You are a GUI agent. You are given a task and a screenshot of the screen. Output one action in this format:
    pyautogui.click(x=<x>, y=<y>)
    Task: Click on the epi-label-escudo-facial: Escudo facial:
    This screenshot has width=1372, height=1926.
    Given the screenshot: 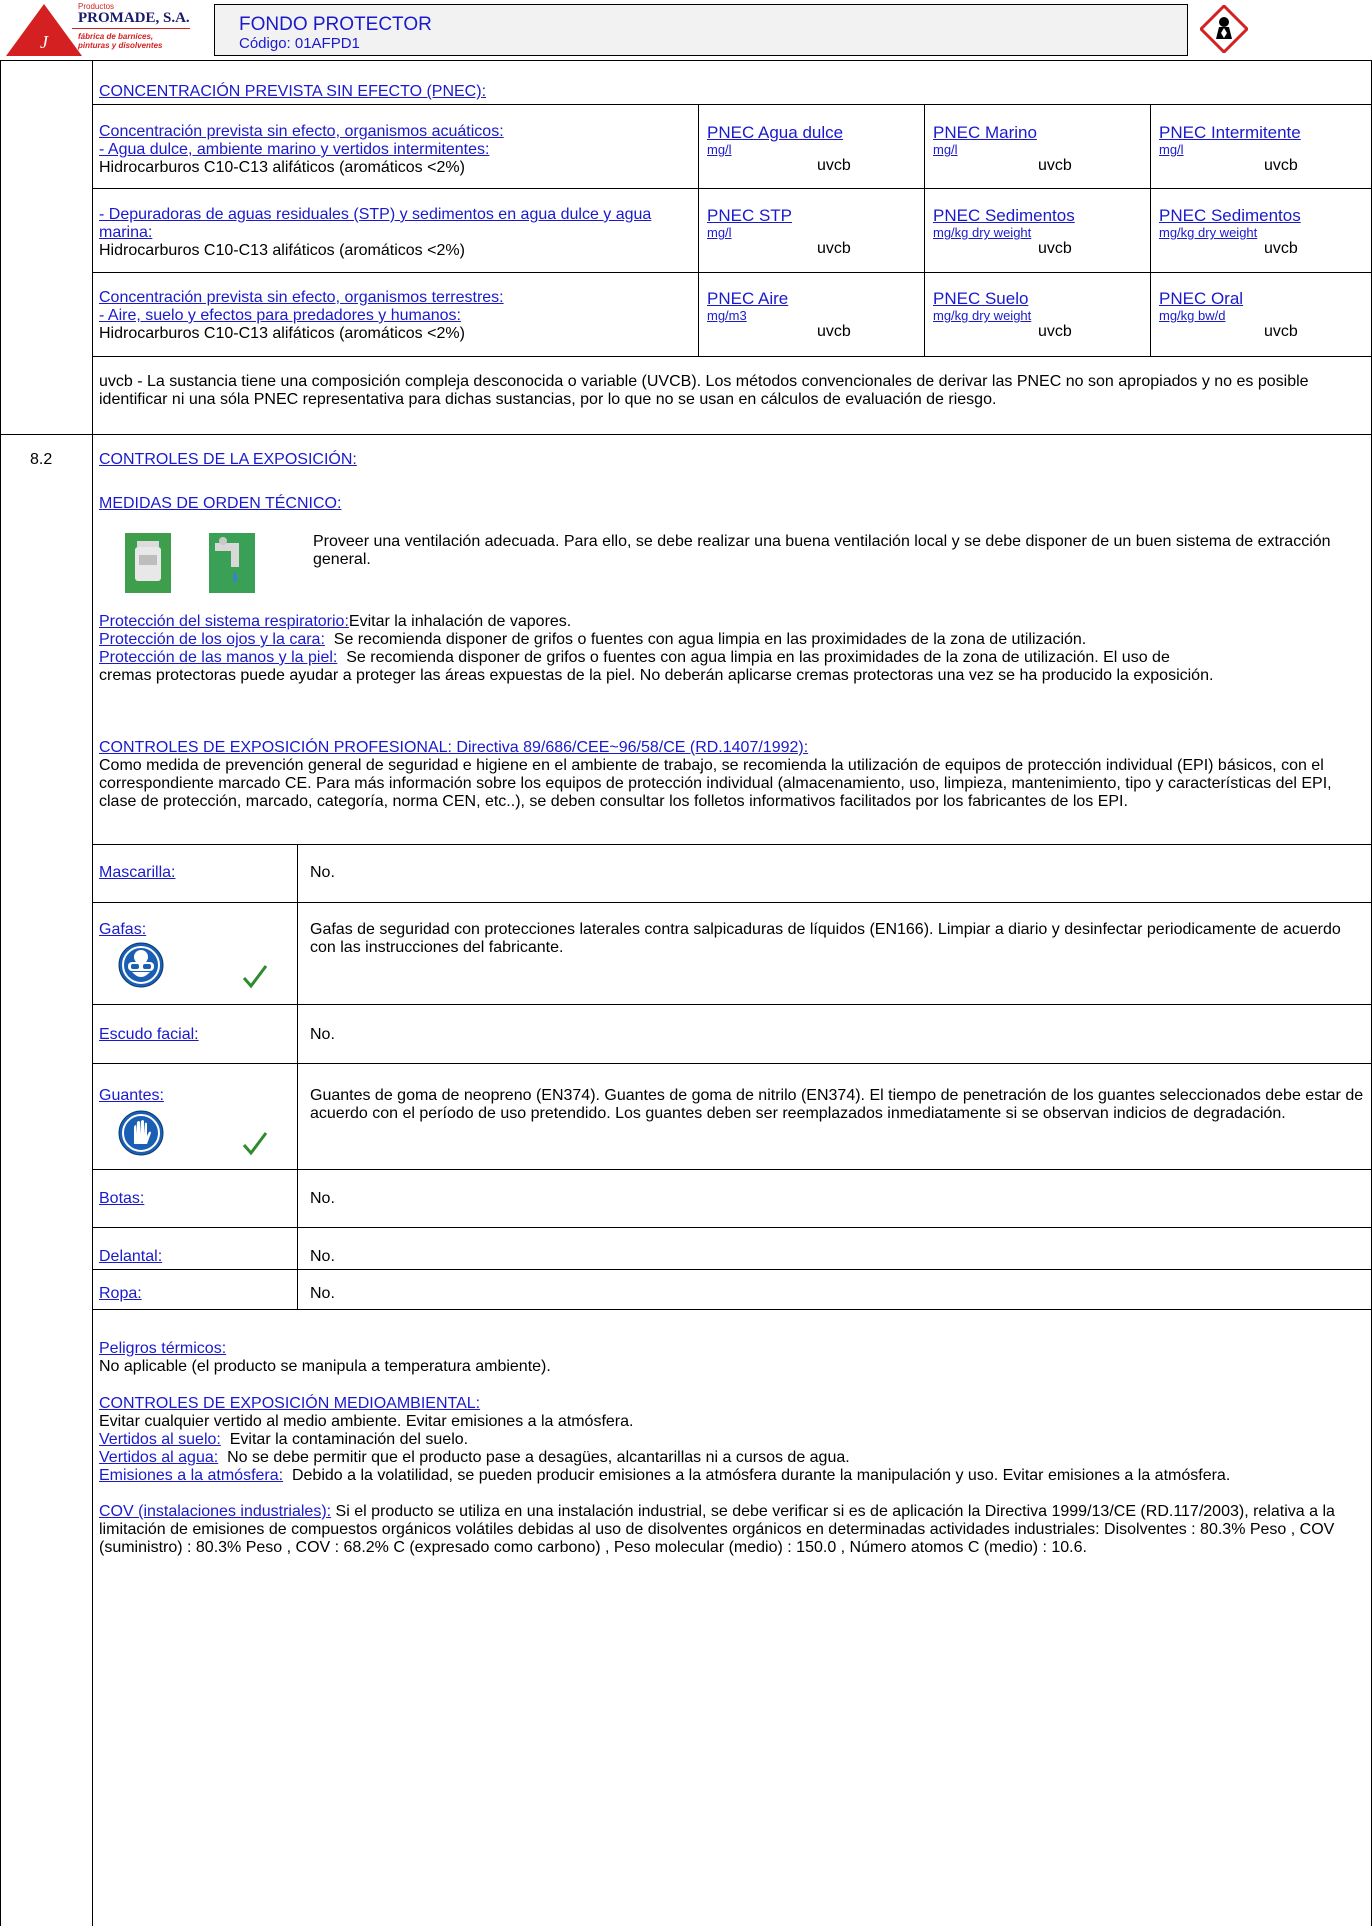 What is the action you would take?
    pyautogui.click(x=149, y=1035)
    